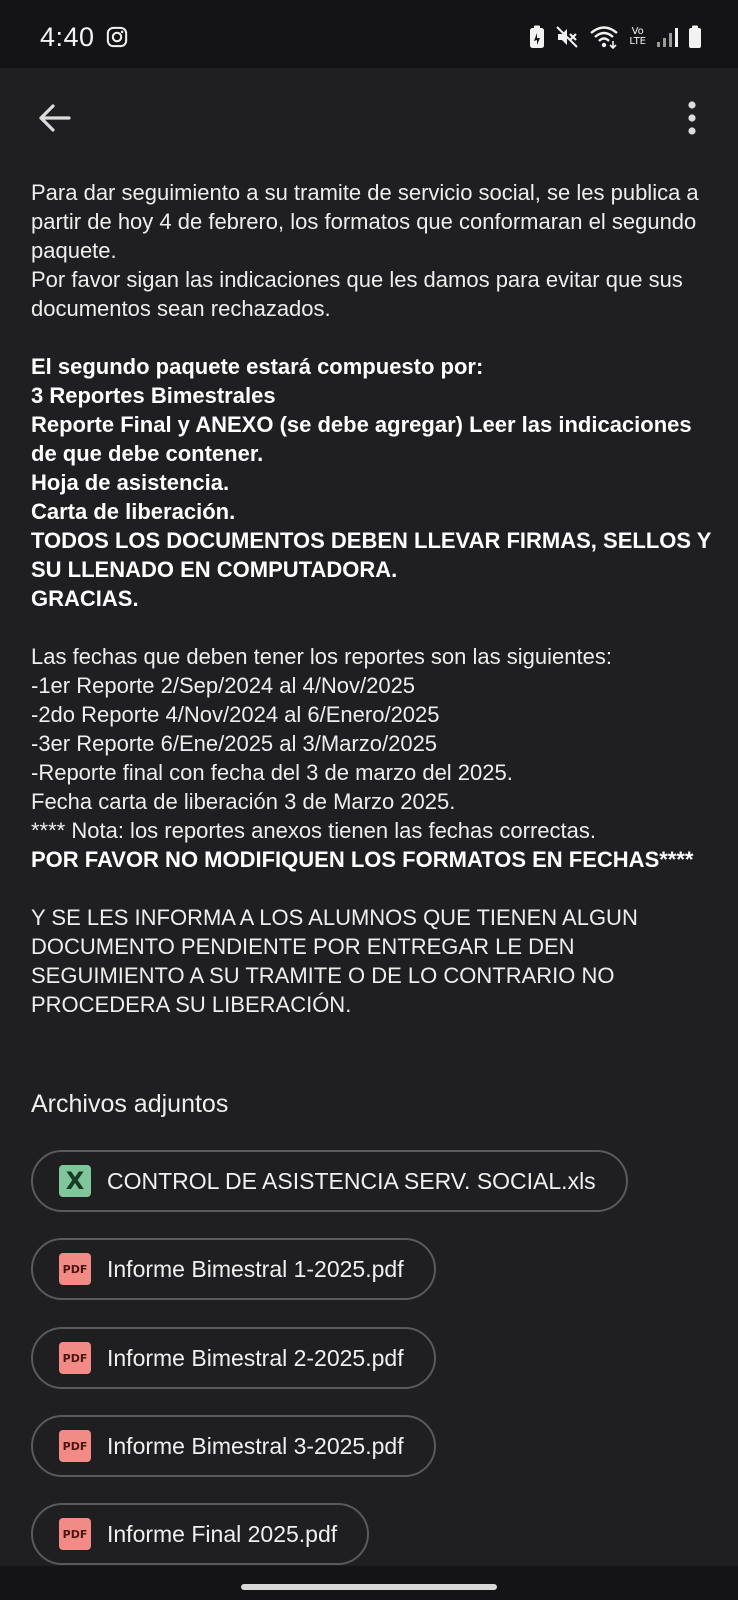 The image size is (738, 1600). I want to click on attachment-chip-pdf-3: PDF Informe Bimestral 3-2025.pdf, so click(233, 1446).